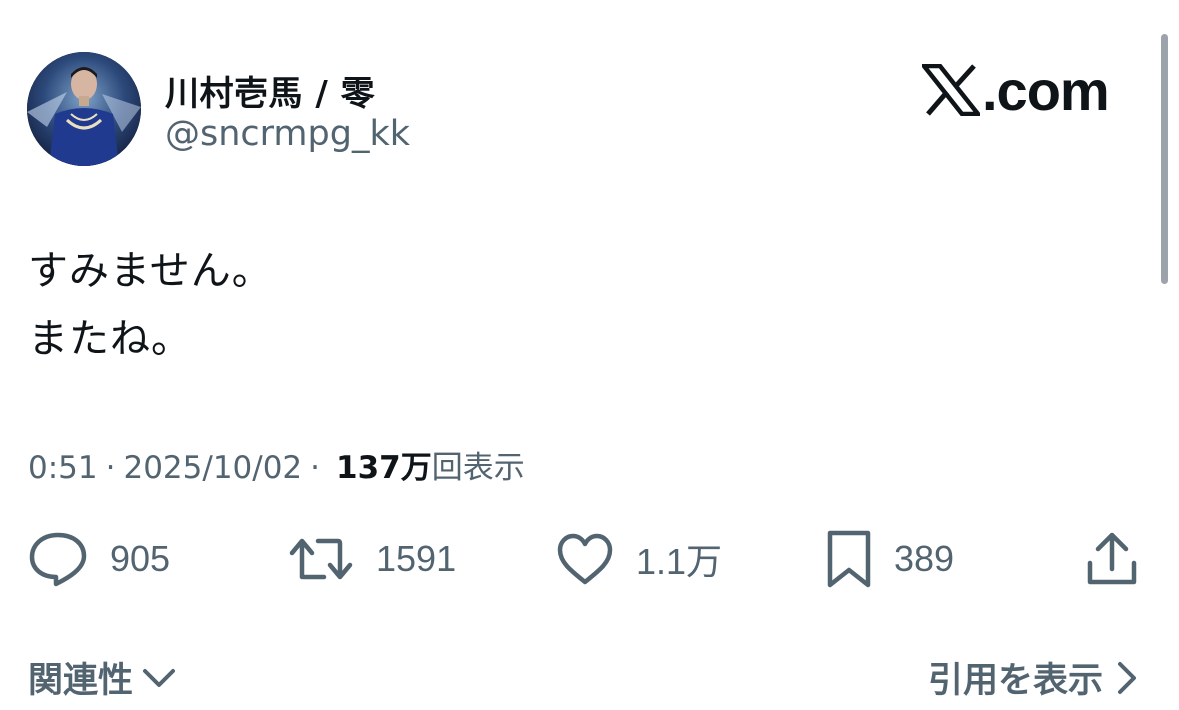  Describe the element at coordinates (212, 468) in the screenshot. I see `tweet-date: 2025/10/02` at that location.